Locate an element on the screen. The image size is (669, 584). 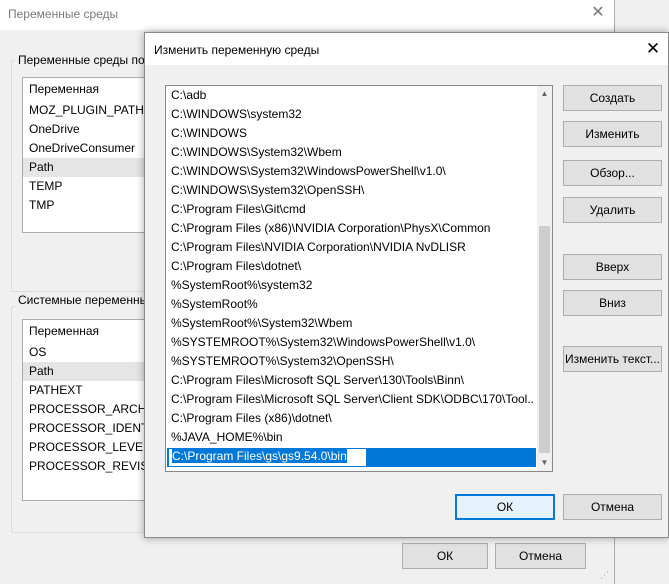
path-item: %SYSTEMROOT%\System32\OpenSSH\ is located at coordinates (352, 361).